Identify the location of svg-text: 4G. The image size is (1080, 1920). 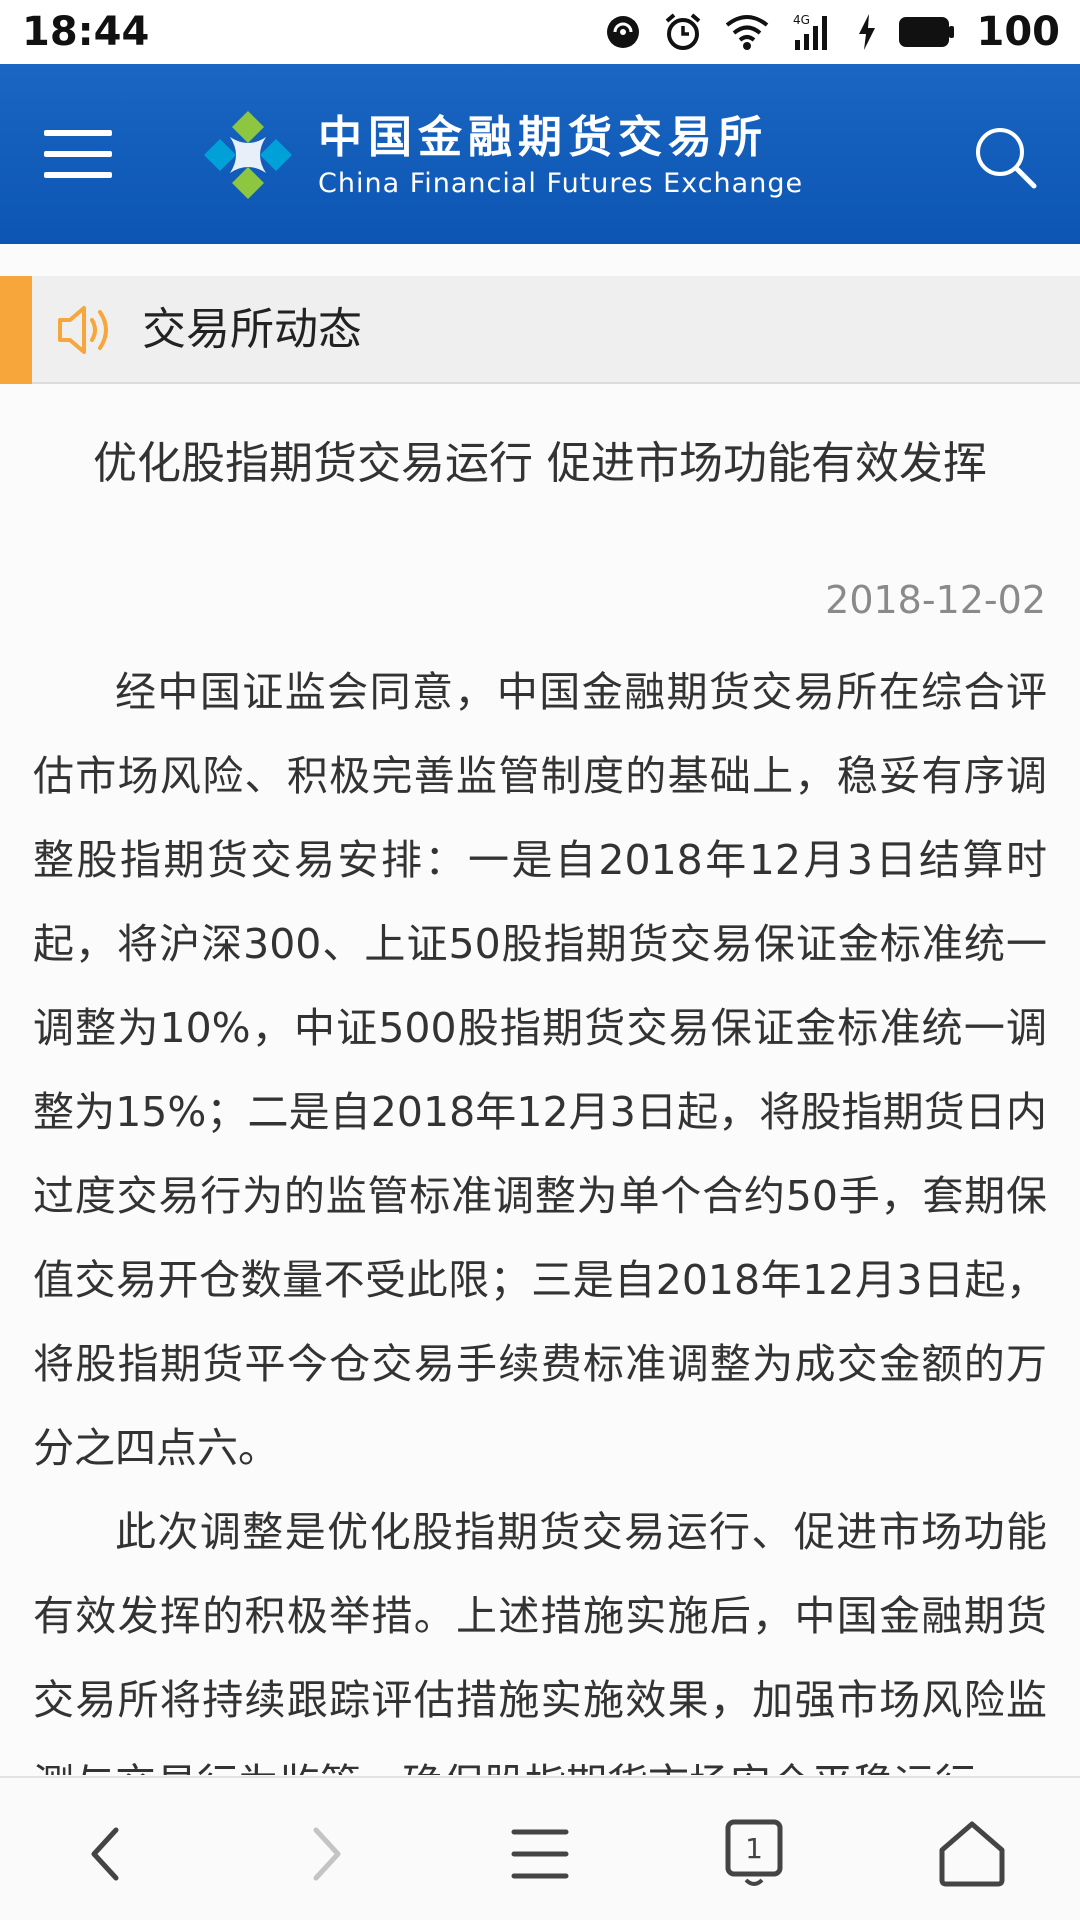
(801, 20).